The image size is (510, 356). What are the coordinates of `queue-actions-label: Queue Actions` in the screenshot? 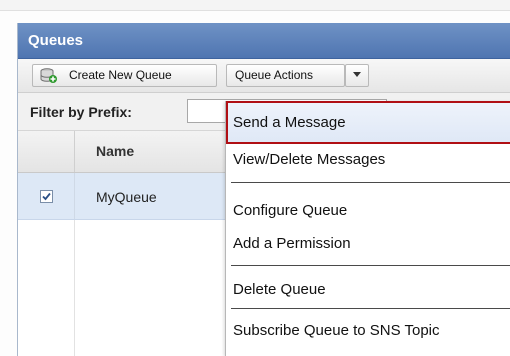 It's located at (274, 75).